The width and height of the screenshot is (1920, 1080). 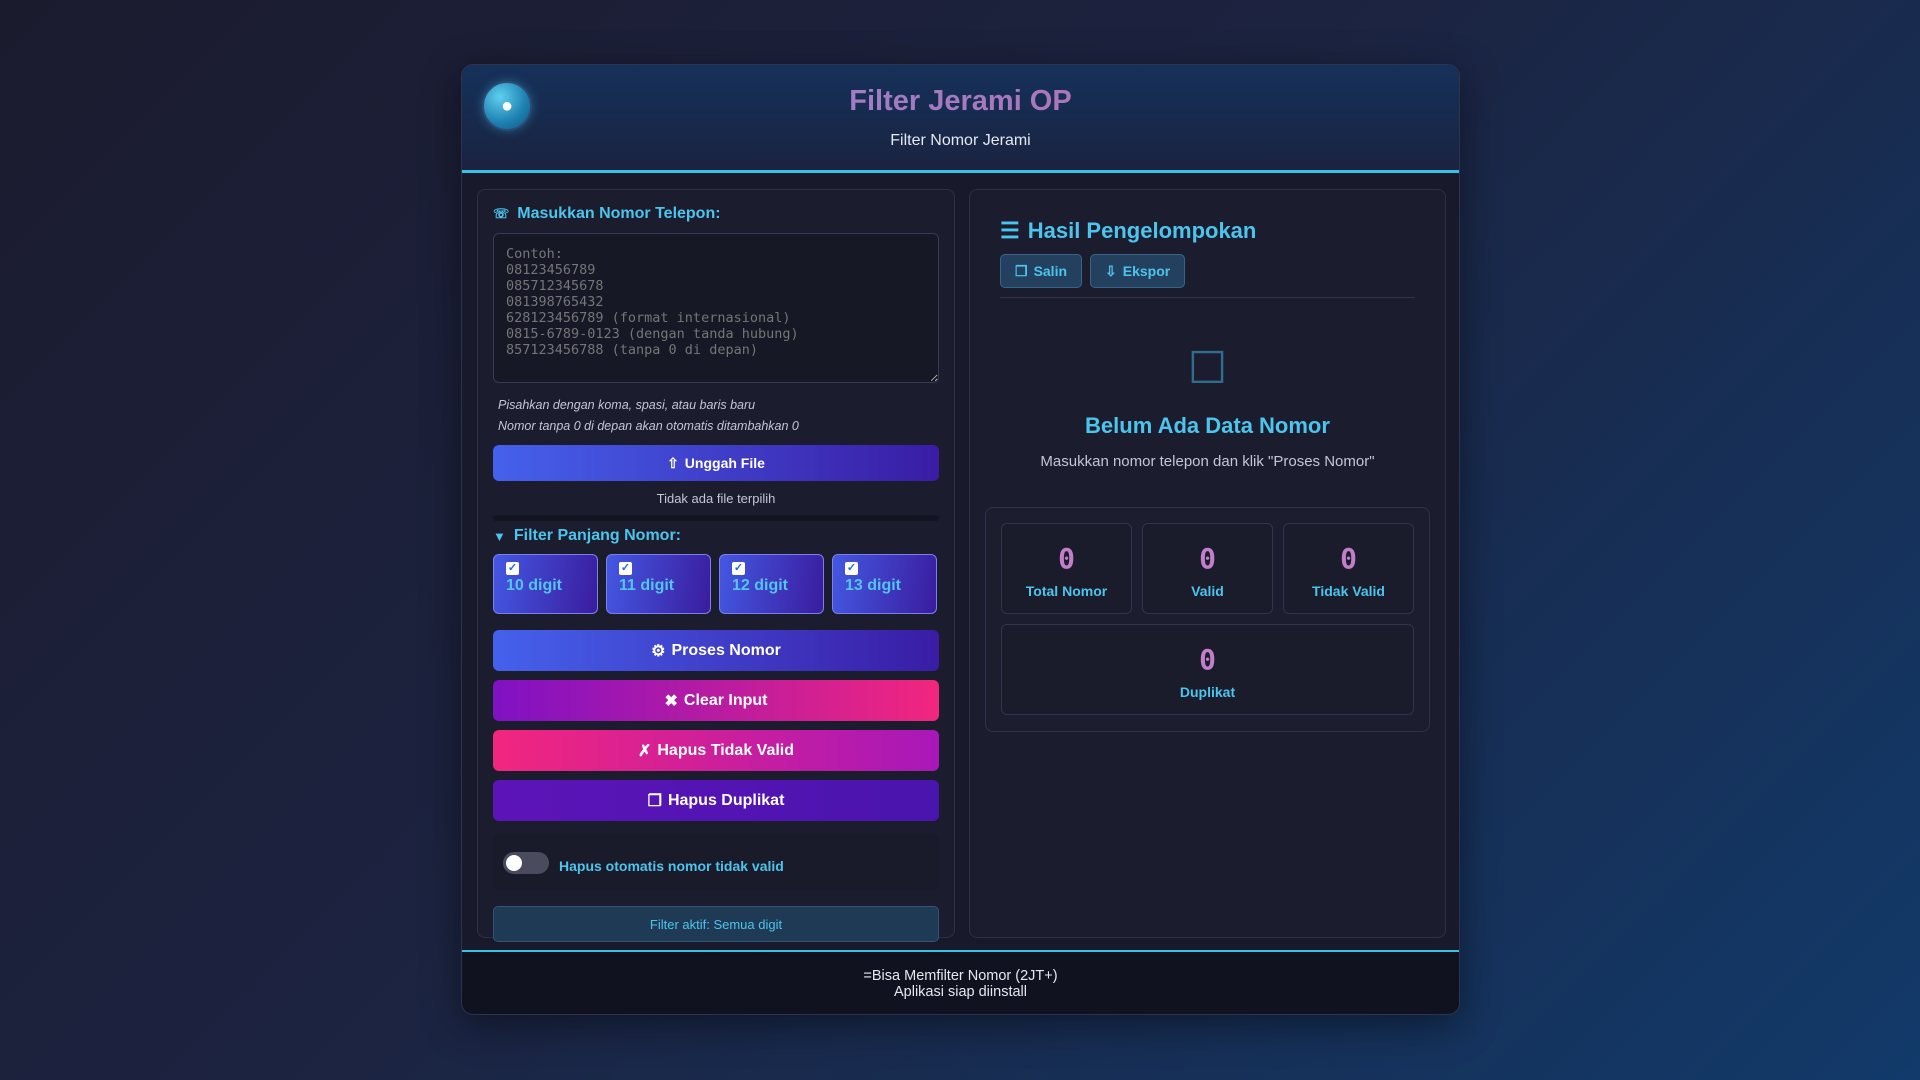 I want to click on digit-option-10: ✓ 10 digit, so click(x=545, y=584).